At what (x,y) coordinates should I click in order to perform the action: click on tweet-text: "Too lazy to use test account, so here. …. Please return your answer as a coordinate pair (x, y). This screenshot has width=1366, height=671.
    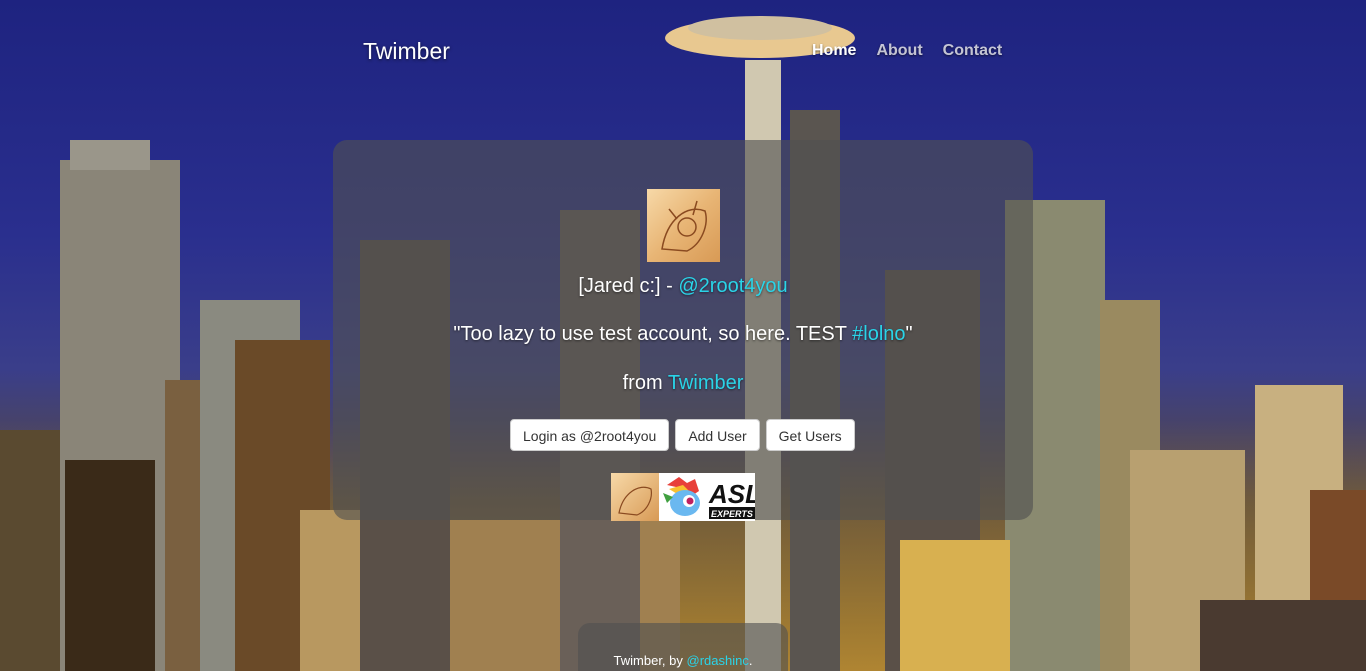
    Looking at the image, I should click on (683, 334).